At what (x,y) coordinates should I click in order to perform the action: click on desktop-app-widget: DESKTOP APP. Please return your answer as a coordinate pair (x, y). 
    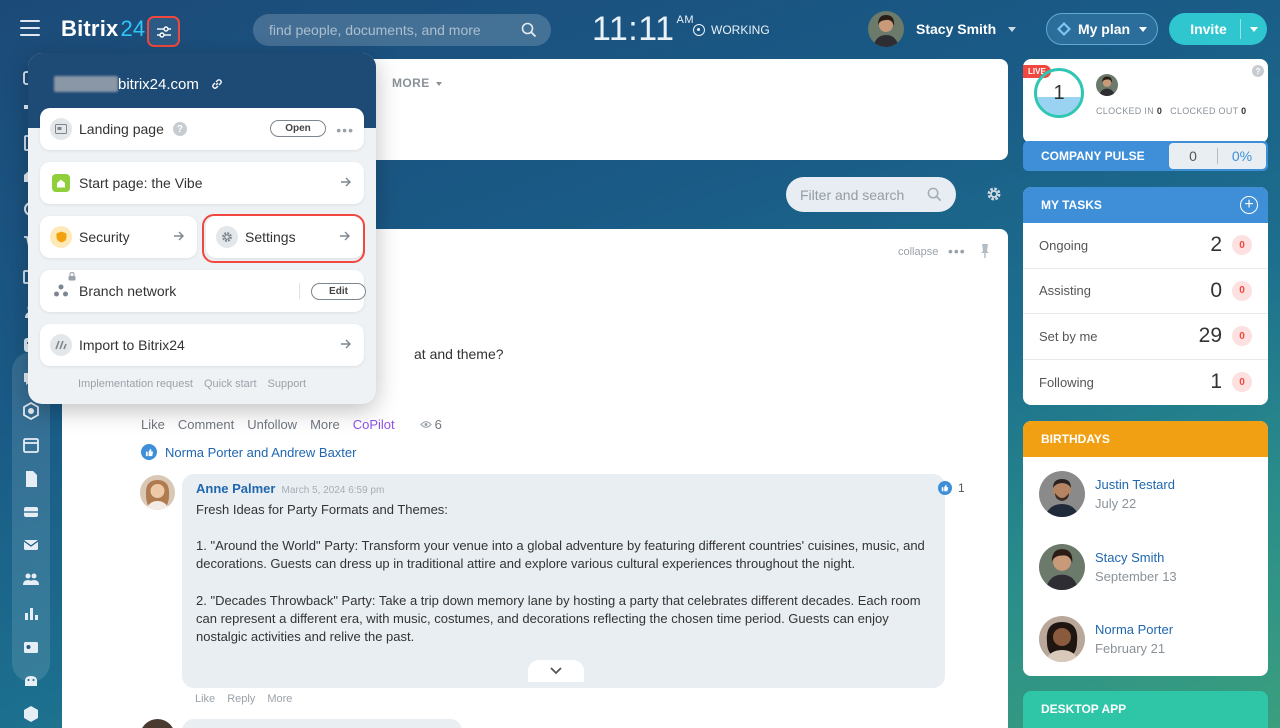
    Looking at the image, I should click on (1145, 709).